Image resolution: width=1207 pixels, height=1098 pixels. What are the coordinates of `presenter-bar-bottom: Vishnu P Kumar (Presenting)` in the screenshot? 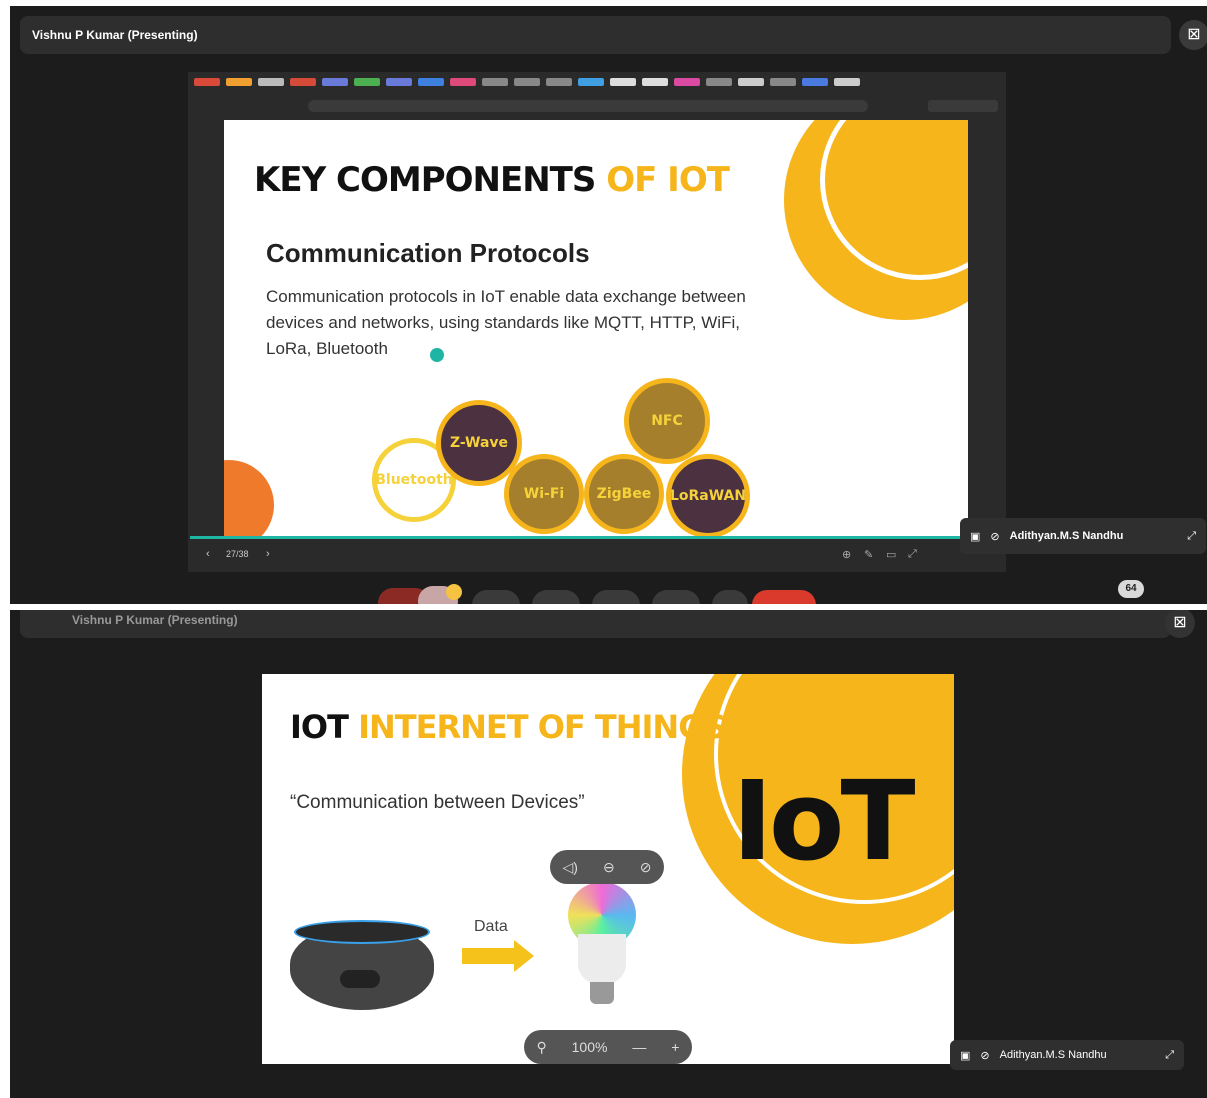 It's located at (595, 624).